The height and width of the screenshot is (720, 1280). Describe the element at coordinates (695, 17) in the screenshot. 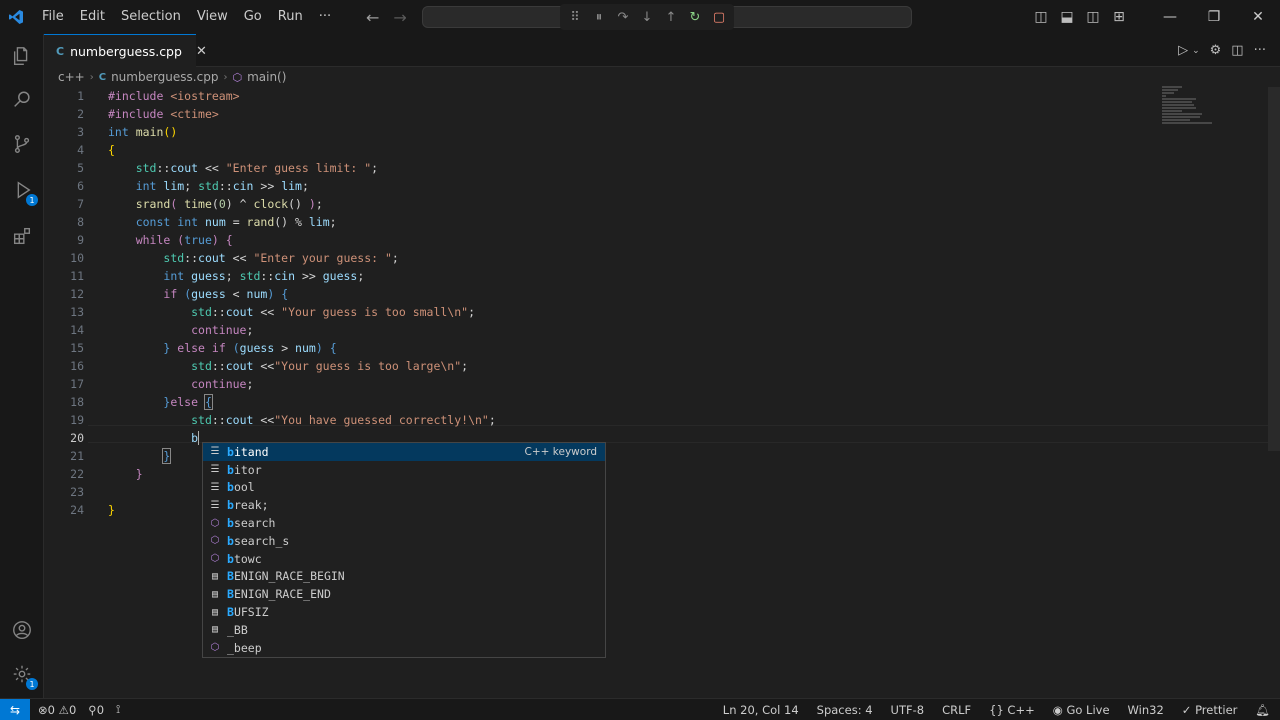

I see `restart-icon: ↻` at that location.